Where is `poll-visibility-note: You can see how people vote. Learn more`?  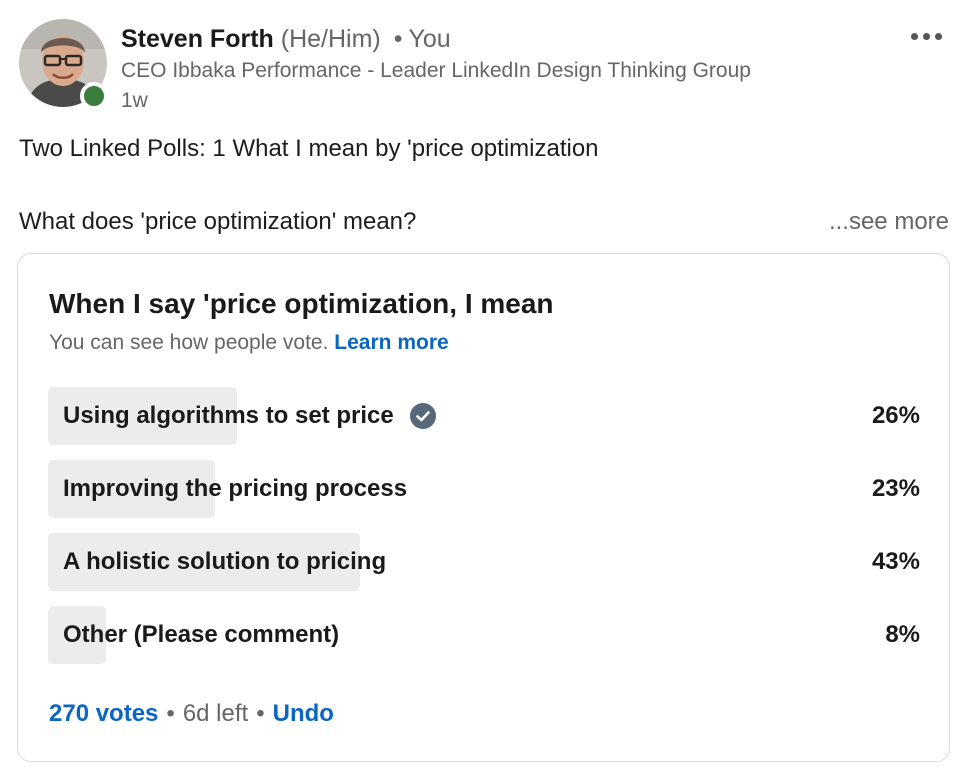 poll-visibility-note: You can see how people vote. Learn more is located at coordinates (249, 343).